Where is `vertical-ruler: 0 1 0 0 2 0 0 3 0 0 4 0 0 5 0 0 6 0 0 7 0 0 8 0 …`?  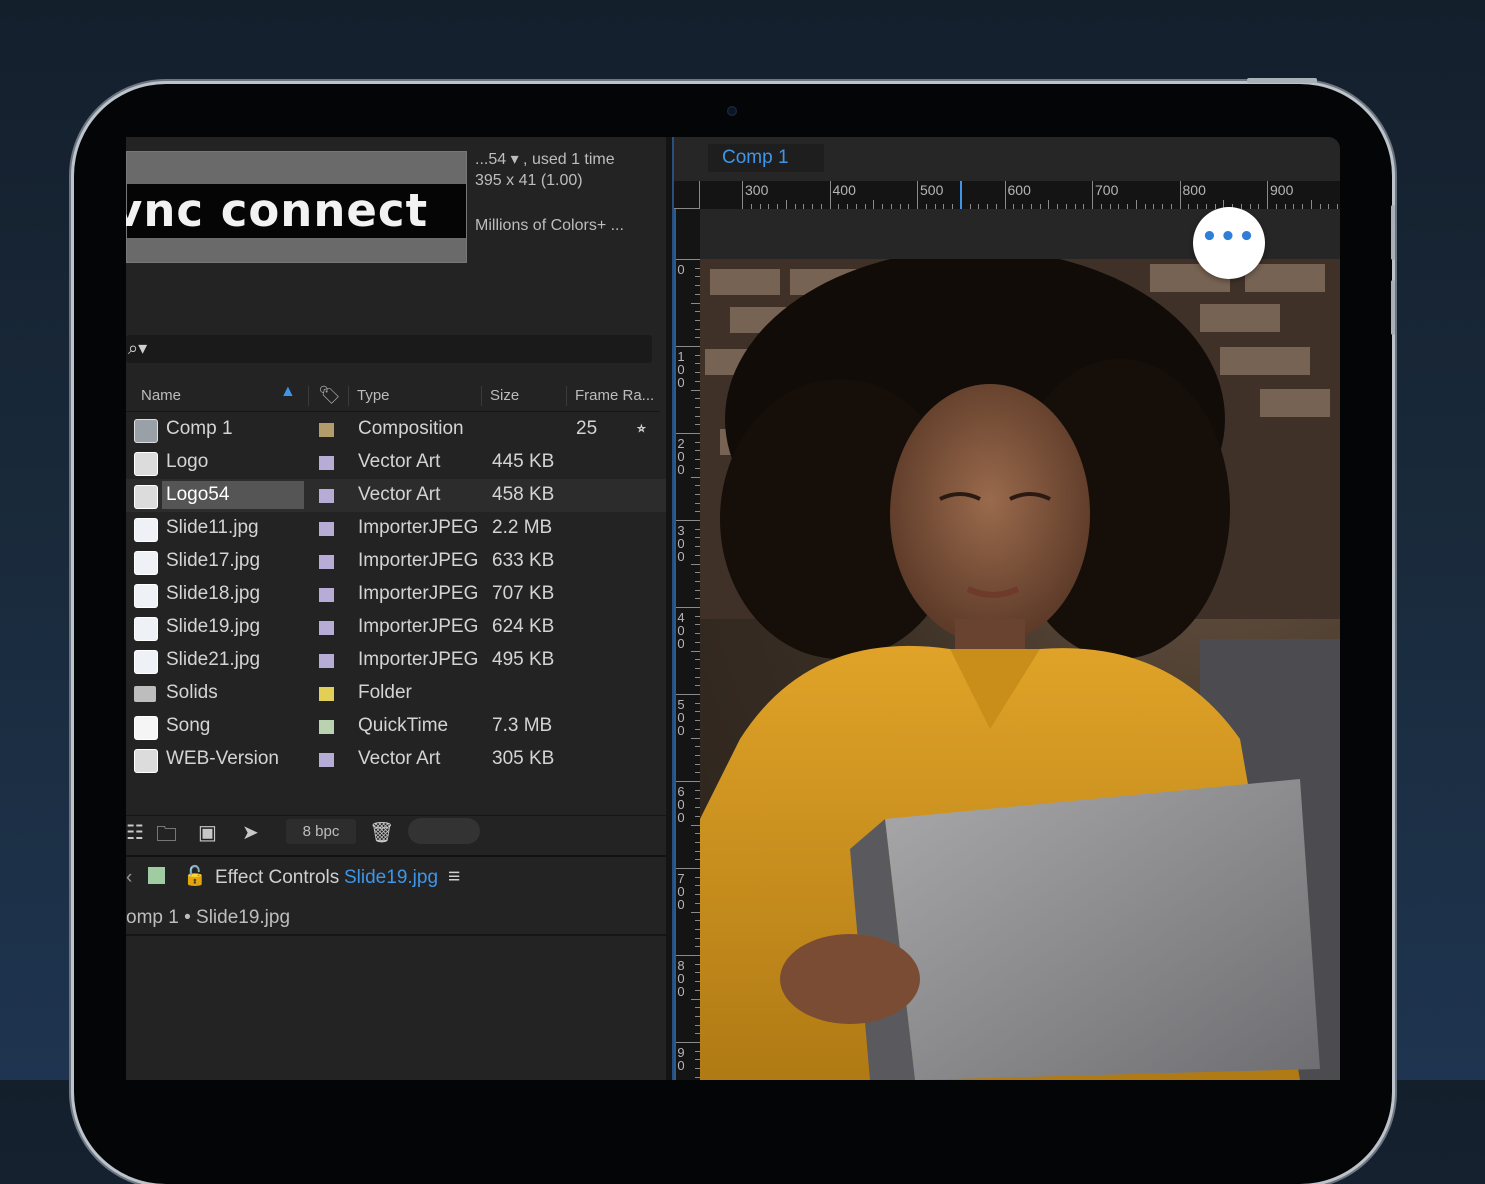
vertical-ruler: 0 1 0 0 2 0 0 3 0 0 4 0 0 5 0 0 6 0 0 7 0 0 8 0 … is located at coordinates (687, 644).